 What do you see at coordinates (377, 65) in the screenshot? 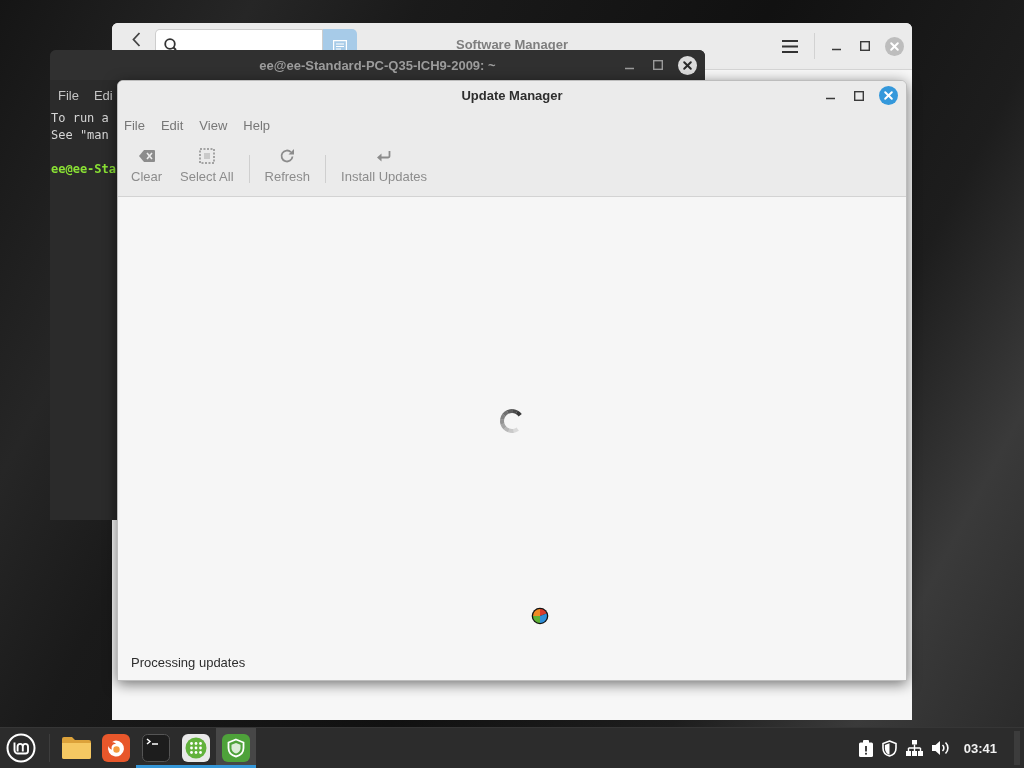
I see `window-title: ee@ee-Standard-PC-Q35-ICH9-2009: ~` at bounding box center [377, 65].